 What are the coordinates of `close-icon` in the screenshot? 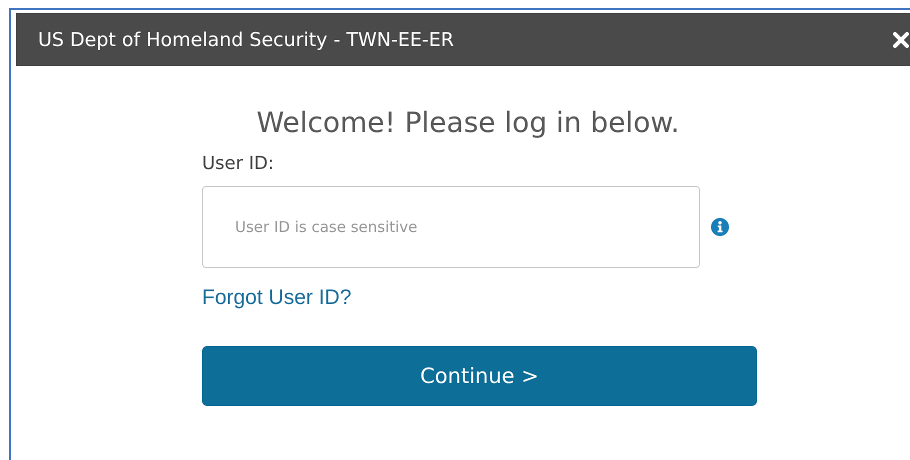 It's located at (901, 39).